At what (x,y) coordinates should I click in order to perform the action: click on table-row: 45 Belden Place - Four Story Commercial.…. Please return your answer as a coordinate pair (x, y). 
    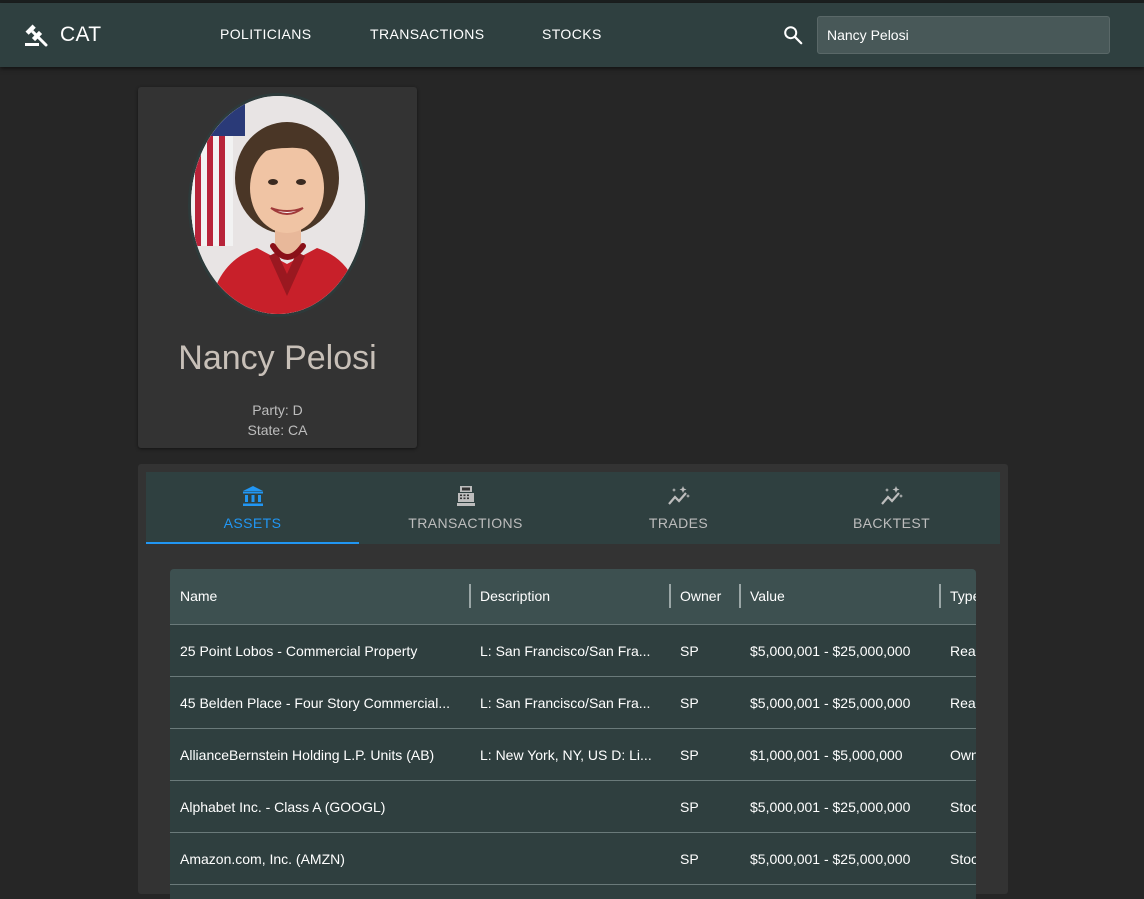
    Looking at the image, I should click on (573, 703).